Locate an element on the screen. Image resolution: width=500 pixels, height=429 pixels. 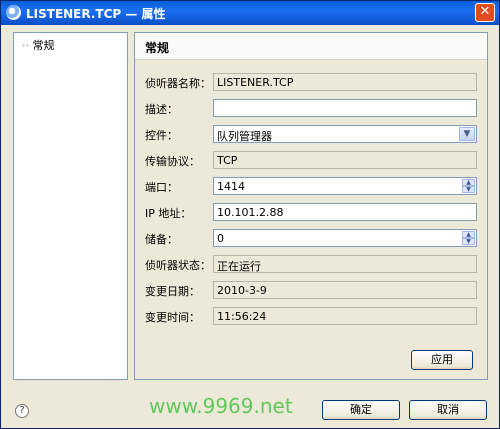
field-backlog: 储备： 0 ▲ ▼ is located at coordinates (315, 238).